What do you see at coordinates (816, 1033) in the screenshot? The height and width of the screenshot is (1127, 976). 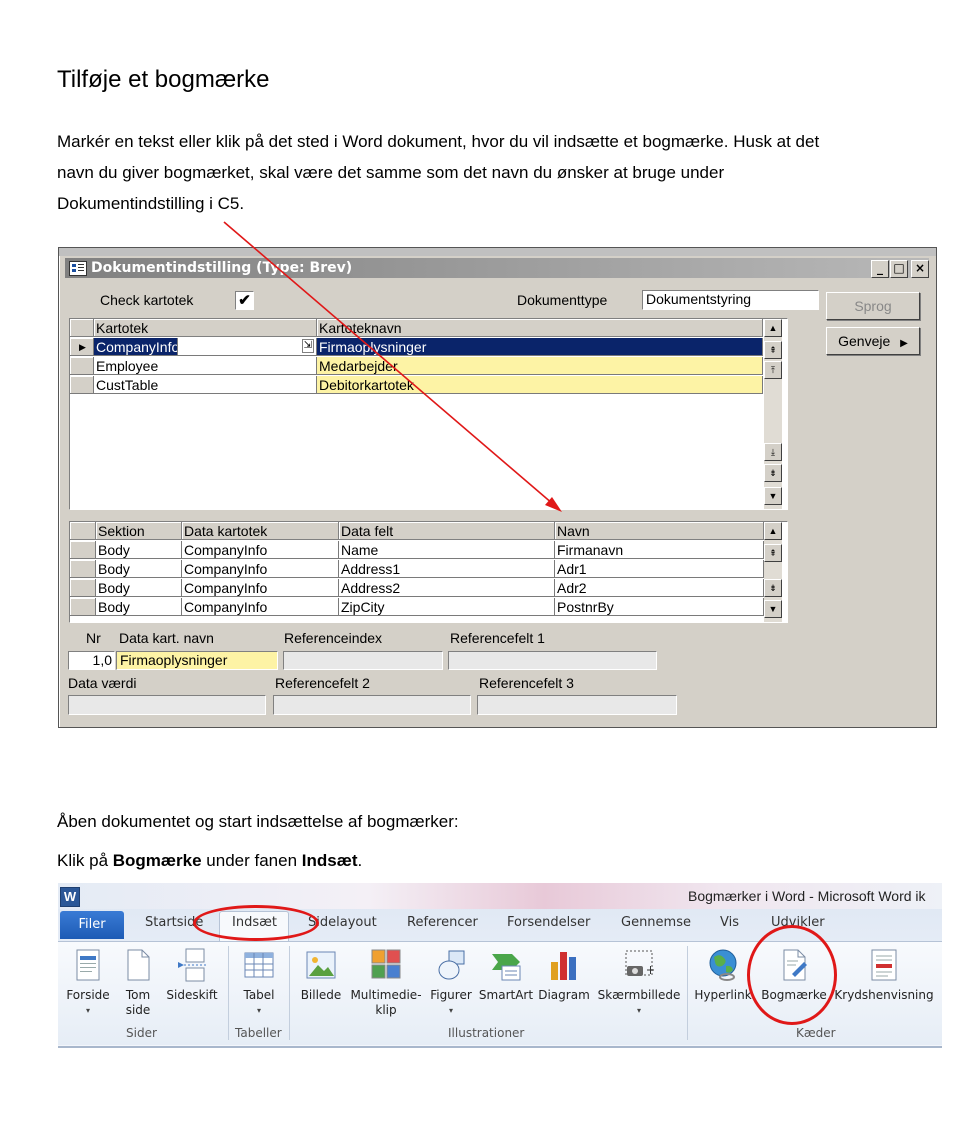 I see `group-kaeder: Kæder` at bounding box center [816, 1033].